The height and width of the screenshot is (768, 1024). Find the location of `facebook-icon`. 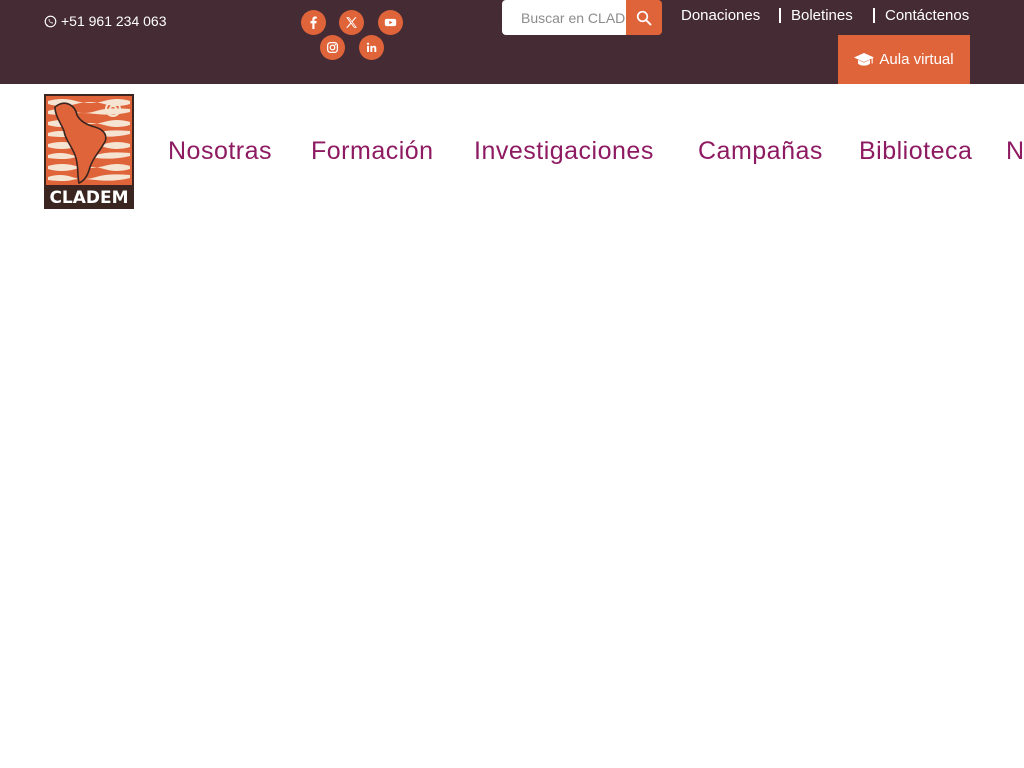

facebook-icon is located at coordinates (313, 22).